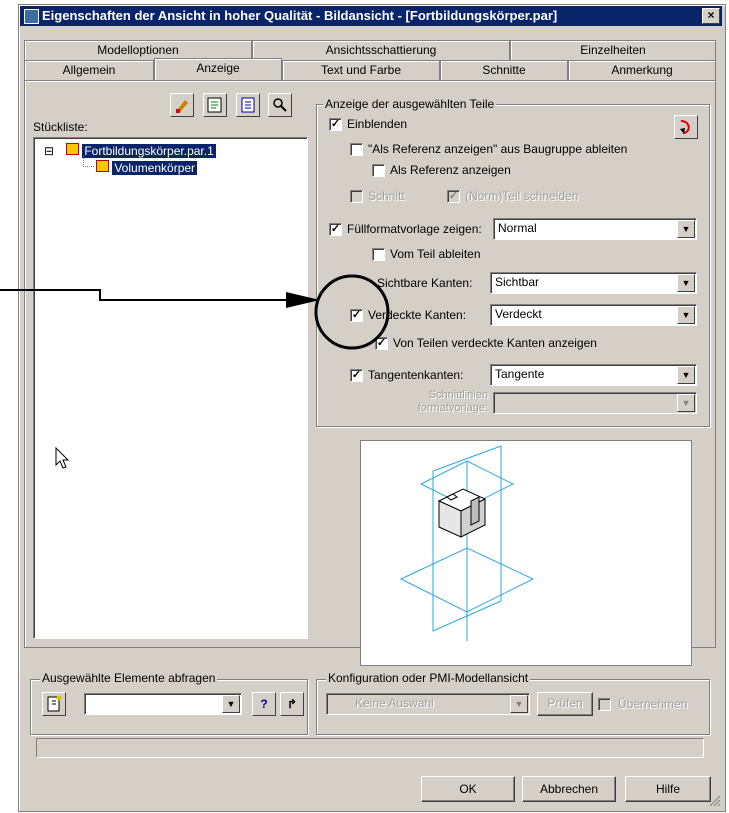 The height and width of the screenshot is (813, 729). Describe the element at coordinates (595, 229) in the screenshot. I see `fill-style-select: Normal ▼` at that location.